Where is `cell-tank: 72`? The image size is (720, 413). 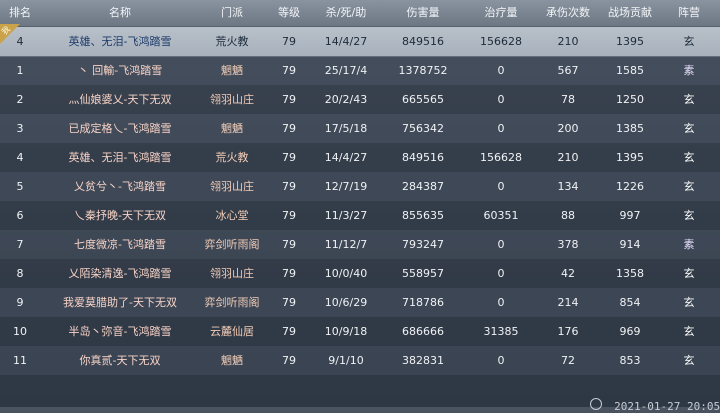 cell-tank: 72 is located at coordinates (568, 360).